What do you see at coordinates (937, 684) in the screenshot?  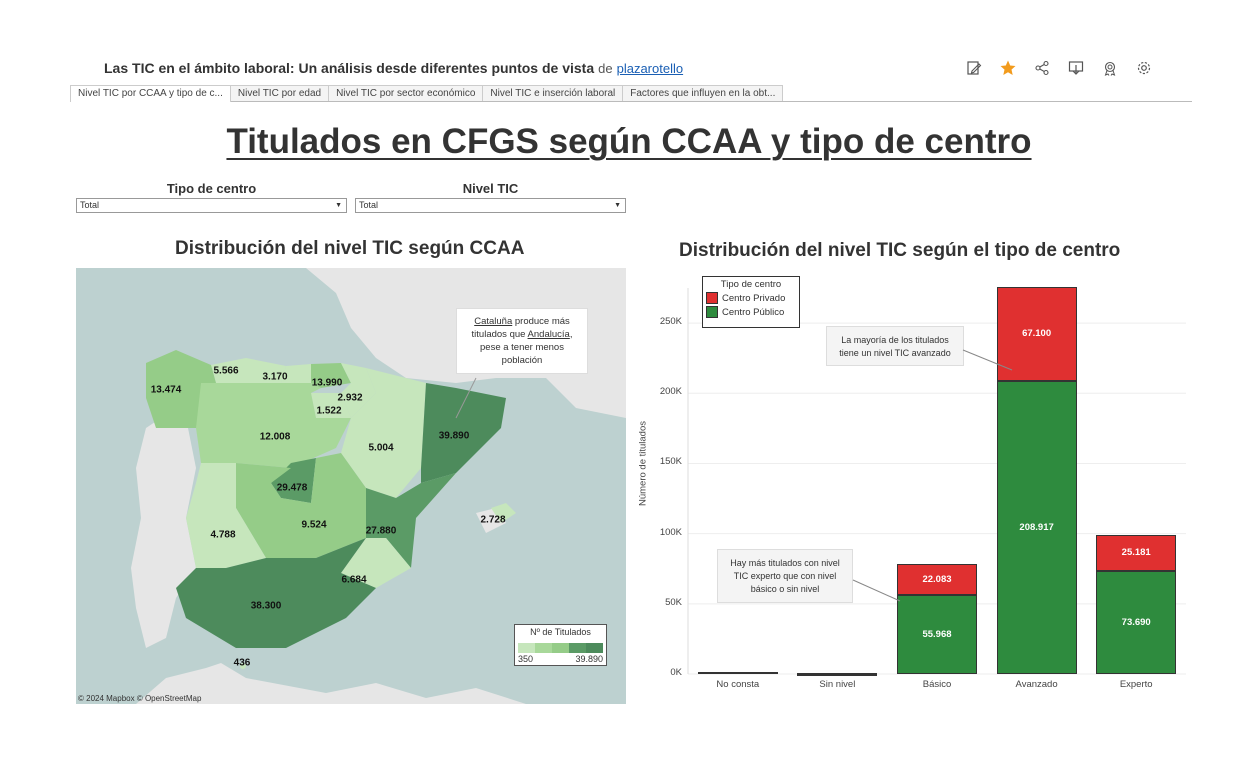 I see `x-tick-label: Básico` at bounding box center [937, 684].